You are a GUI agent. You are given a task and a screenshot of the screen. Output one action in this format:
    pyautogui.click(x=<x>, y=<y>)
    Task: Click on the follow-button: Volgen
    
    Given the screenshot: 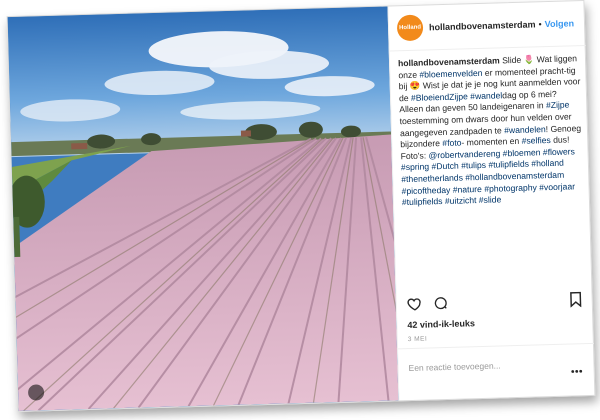 What is the action you would take?
    pyautogui.click(x=560, y=23)
    